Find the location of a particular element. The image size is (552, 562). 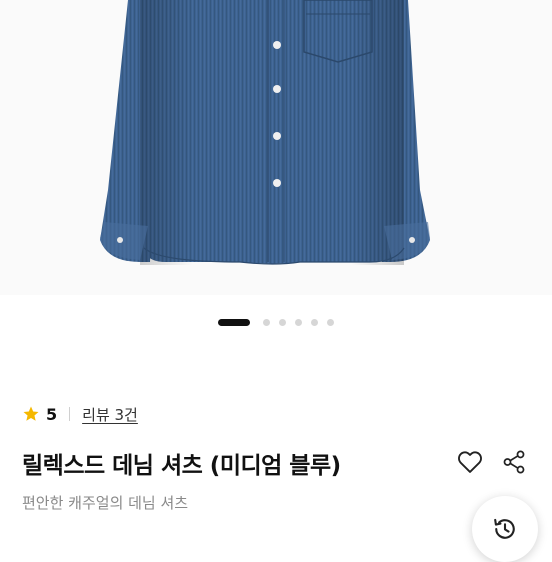

star-icon is located at coordinates (31, 413).